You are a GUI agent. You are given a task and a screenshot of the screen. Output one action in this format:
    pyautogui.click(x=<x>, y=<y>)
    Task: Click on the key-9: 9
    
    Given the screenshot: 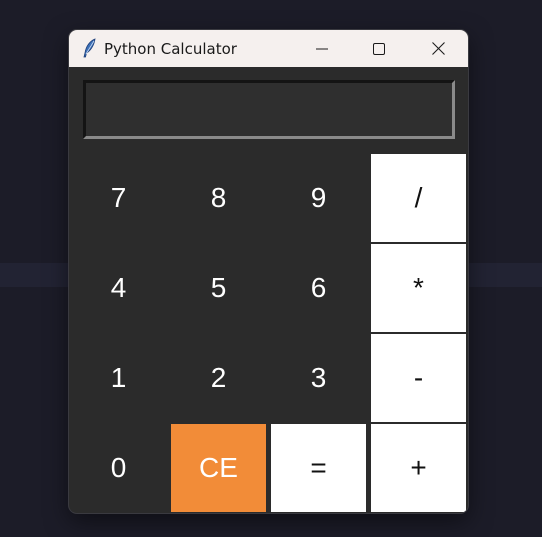 What is the action you would take?
    pyautogui.click(x=318, y=198)
    